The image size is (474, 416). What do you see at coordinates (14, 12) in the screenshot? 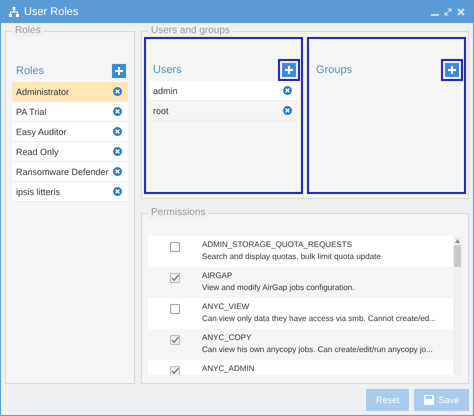
I see `hierarchy-icon` at bounding box center [14, 12].